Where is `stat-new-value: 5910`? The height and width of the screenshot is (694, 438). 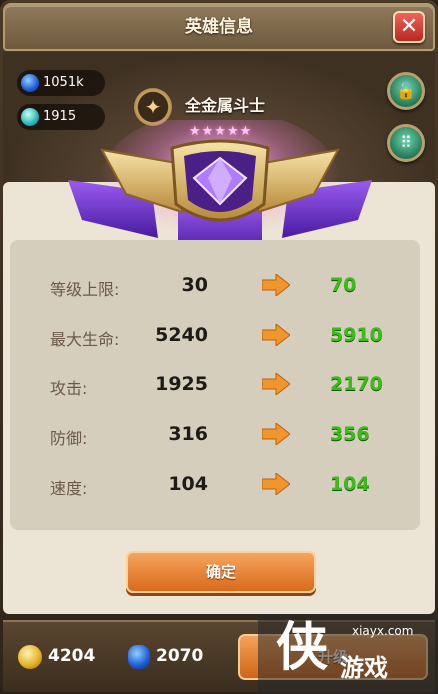 stat-new-value: 5910 is located at coordinates (356, 335).